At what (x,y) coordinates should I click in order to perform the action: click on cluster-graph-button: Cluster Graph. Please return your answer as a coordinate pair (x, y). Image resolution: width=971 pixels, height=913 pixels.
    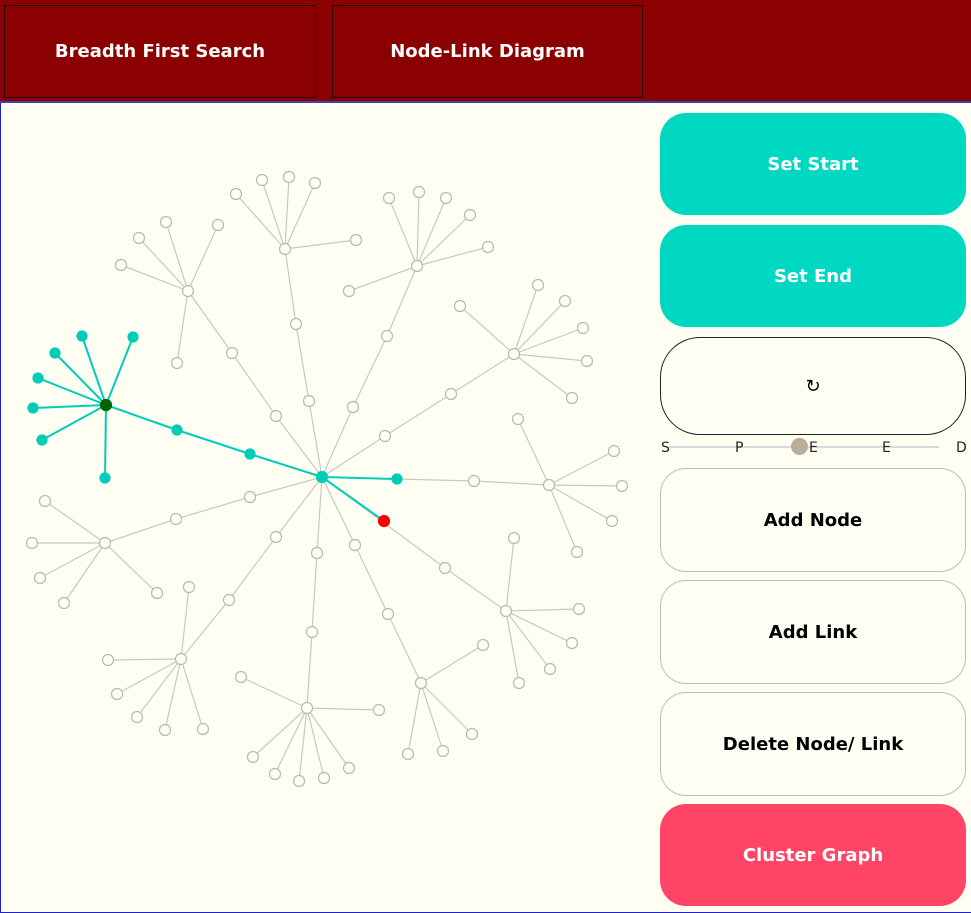
    Looking at the image, I should click on (813, 855).